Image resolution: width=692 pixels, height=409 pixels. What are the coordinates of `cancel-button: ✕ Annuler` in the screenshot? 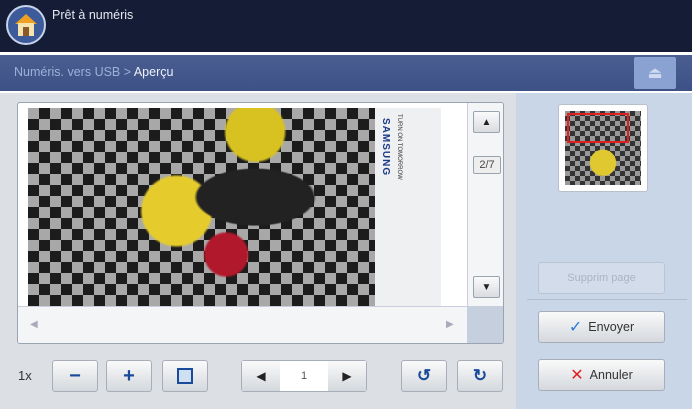 It's located at (601, 375).